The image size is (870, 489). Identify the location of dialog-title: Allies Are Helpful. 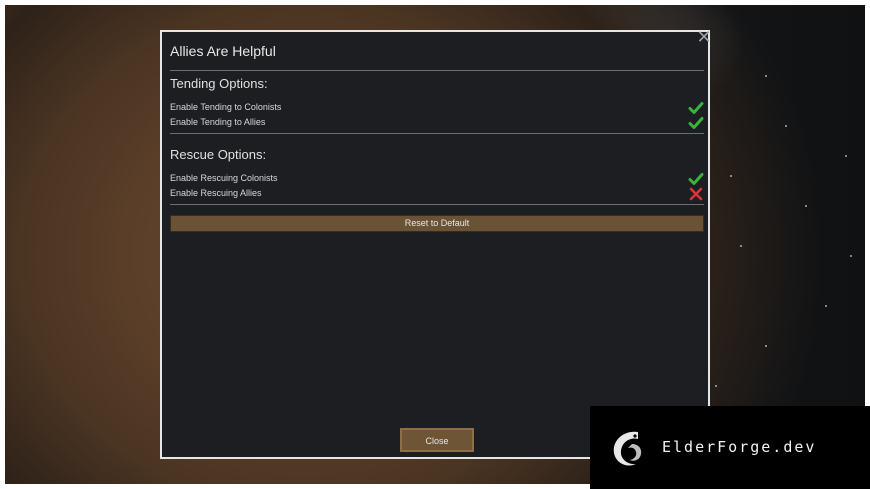
(223, 51).